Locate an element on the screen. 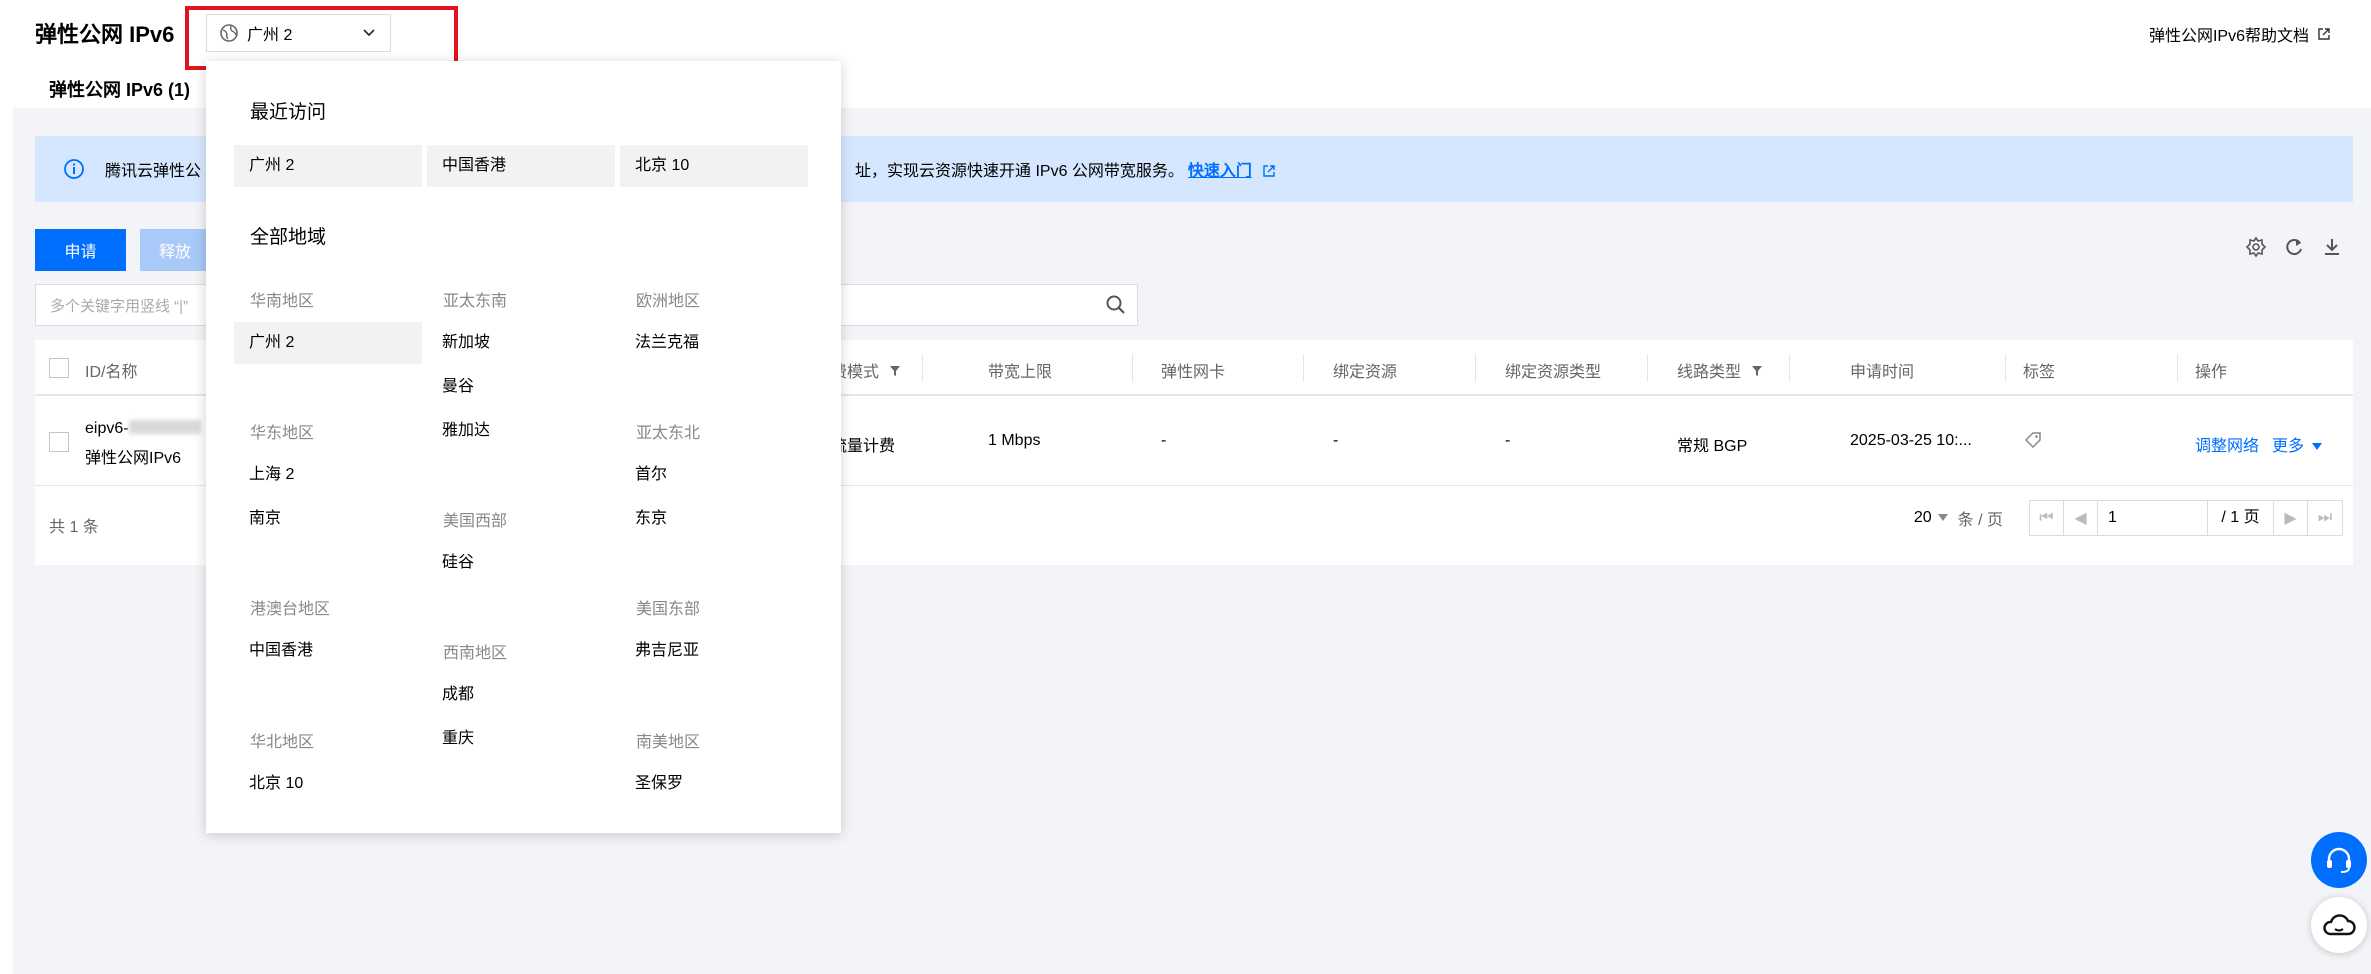 This screenshot has height=974, width=2371. support-button is located at coordinates (2339, 860).